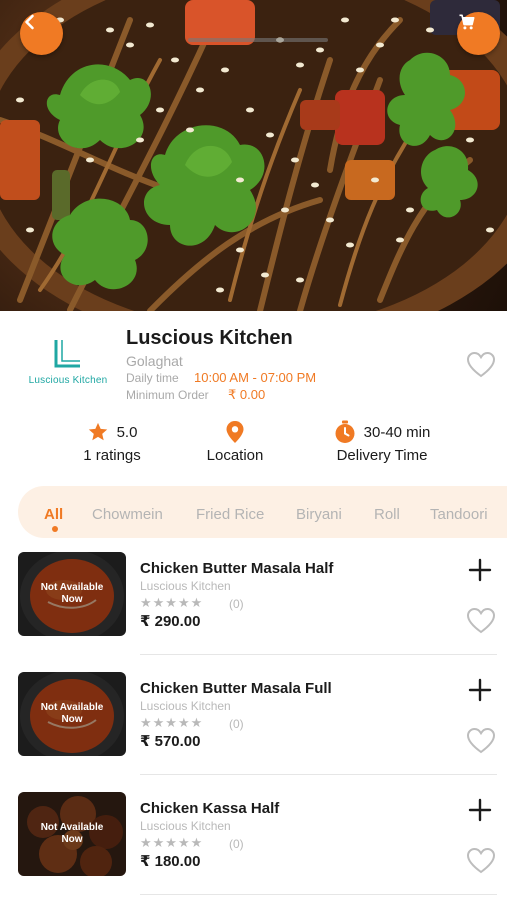 This screenshot has height=900, width=507. I want to click on item-name: Chicken Butter Masala Full, so click(236, 688).